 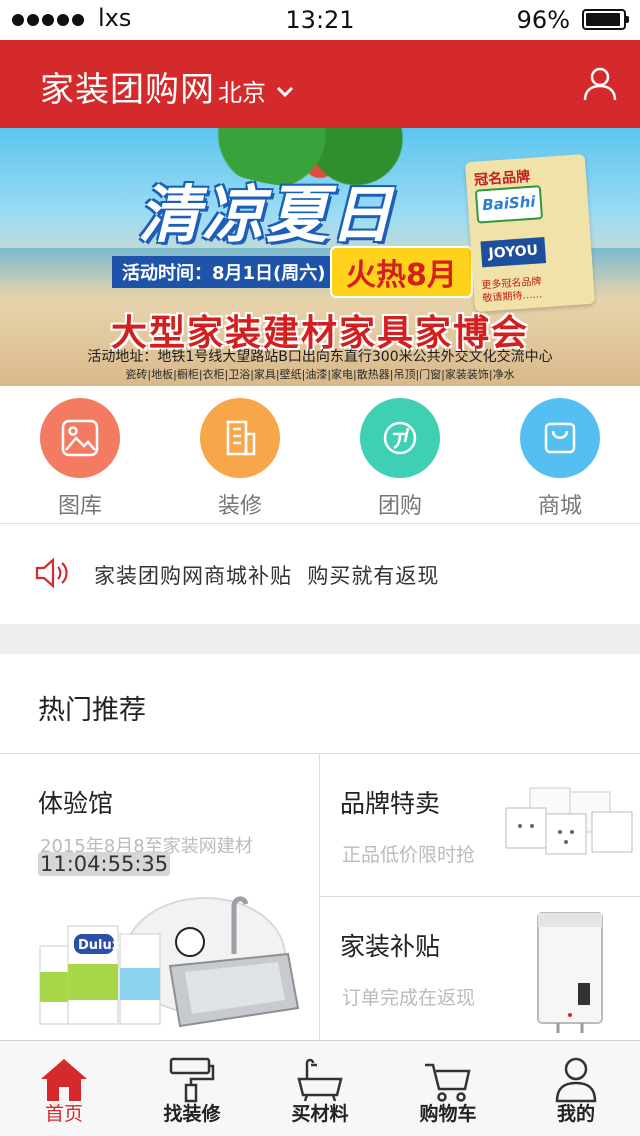 What do you see at coordinates (80, 438) in the screenshot?
I see `gallery-icon` at bounding box center [80, 438].